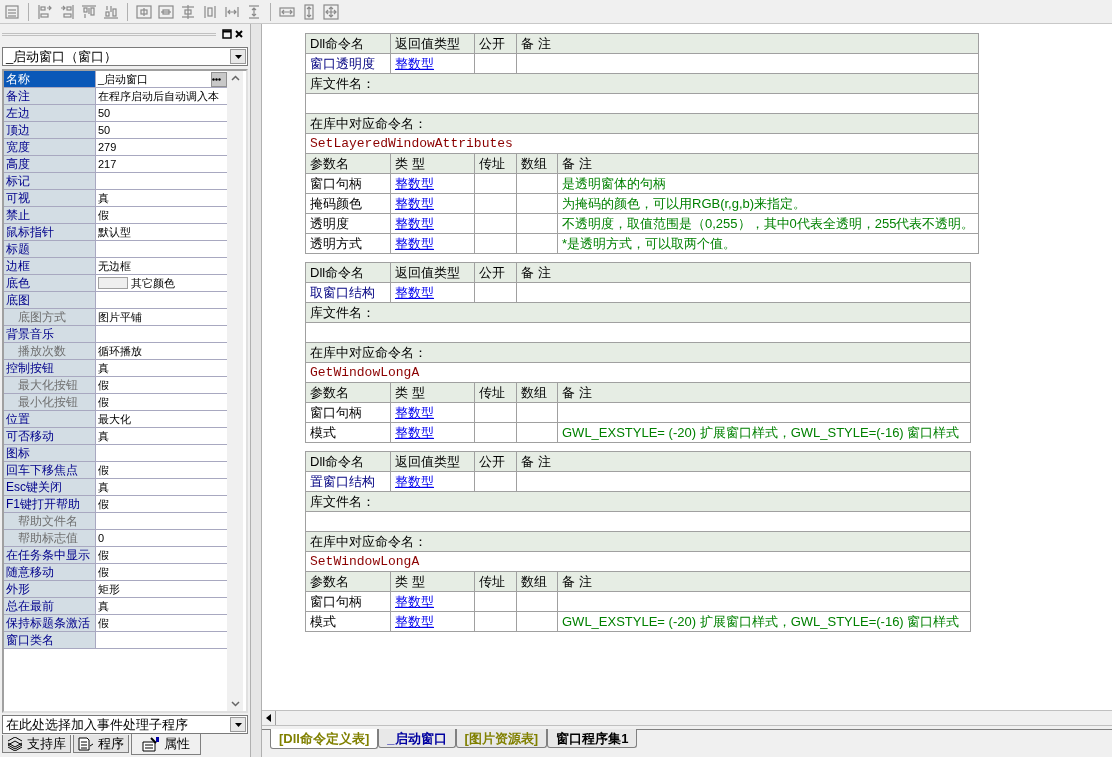  What do you see at coordinates (30, 436) in the screenshot?
I see `property-name: 可否移动` at bounding box center [30, 436].